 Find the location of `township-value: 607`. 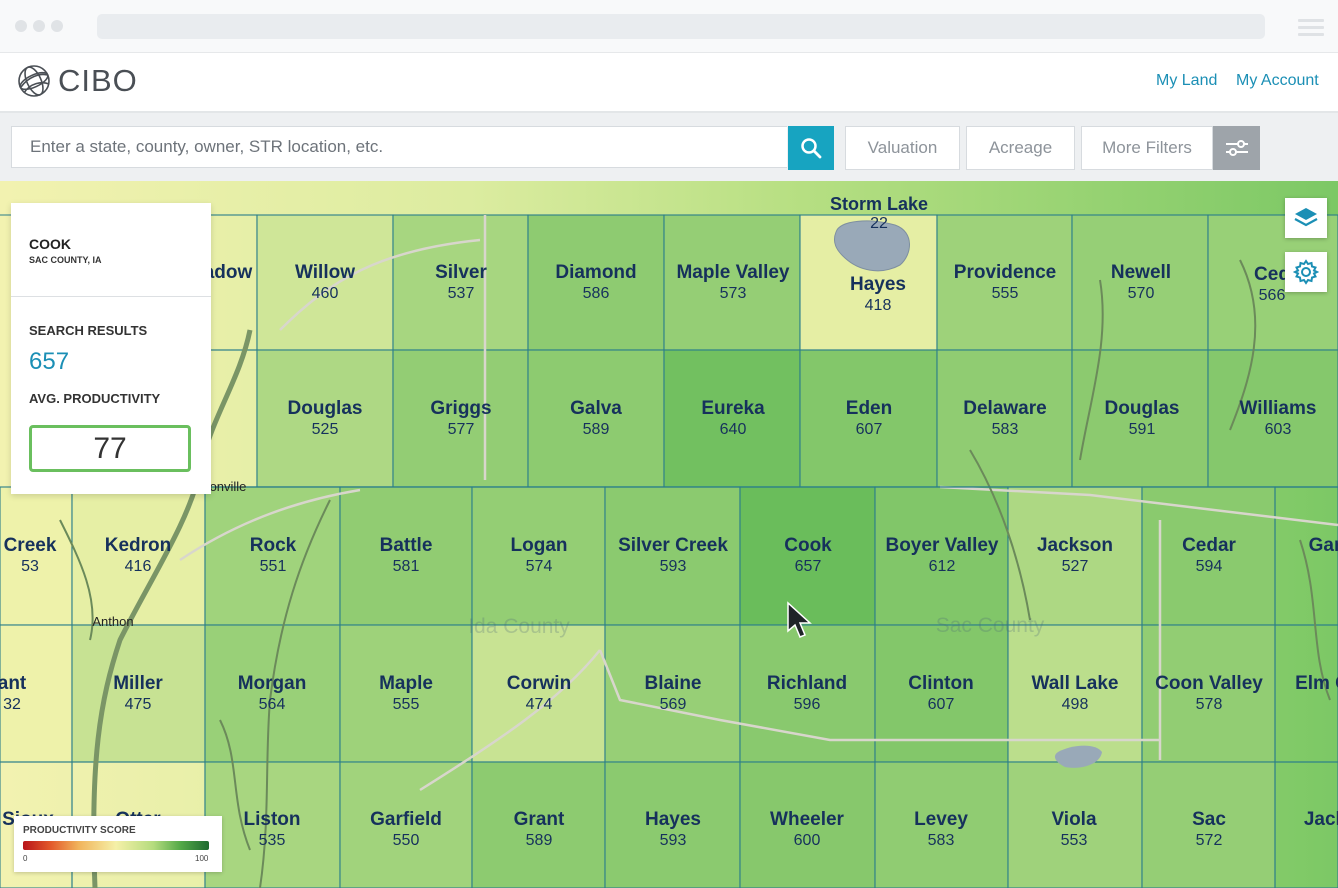

township-value: 607 is located at coordinates (869, 429).